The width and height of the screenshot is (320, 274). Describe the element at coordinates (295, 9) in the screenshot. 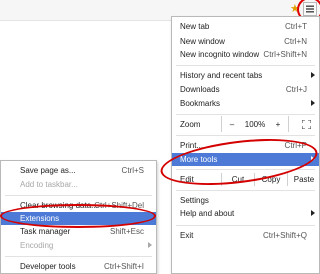

I see `star-icon: ★` at that location.